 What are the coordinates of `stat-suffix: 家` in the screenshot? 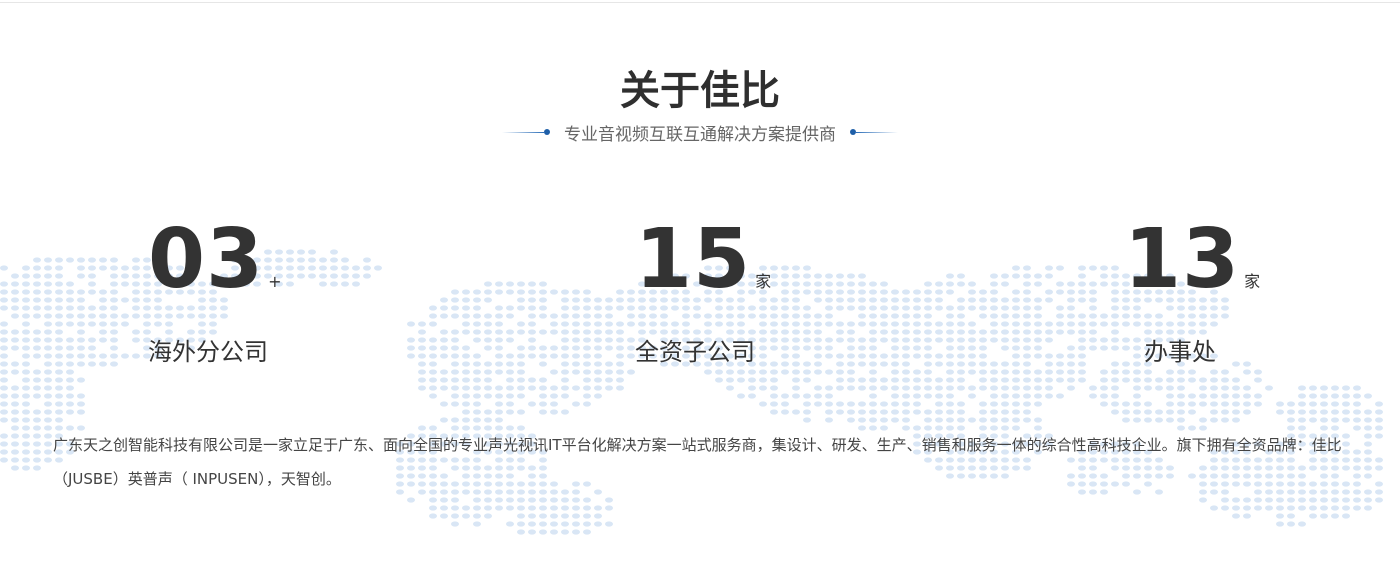 It's located at (1252, 281).